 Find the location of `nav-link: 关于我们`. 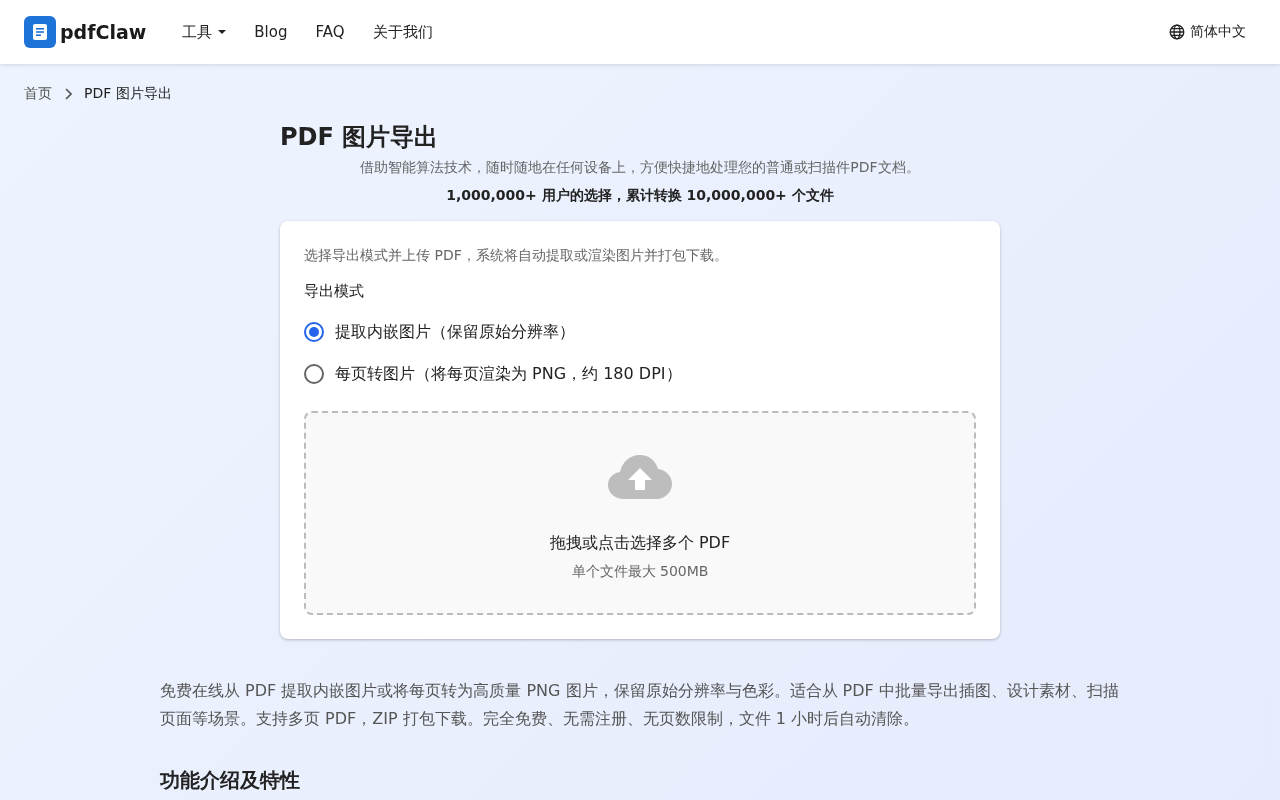

nav-link: 关于我们 is located at coordinates (402, 32).